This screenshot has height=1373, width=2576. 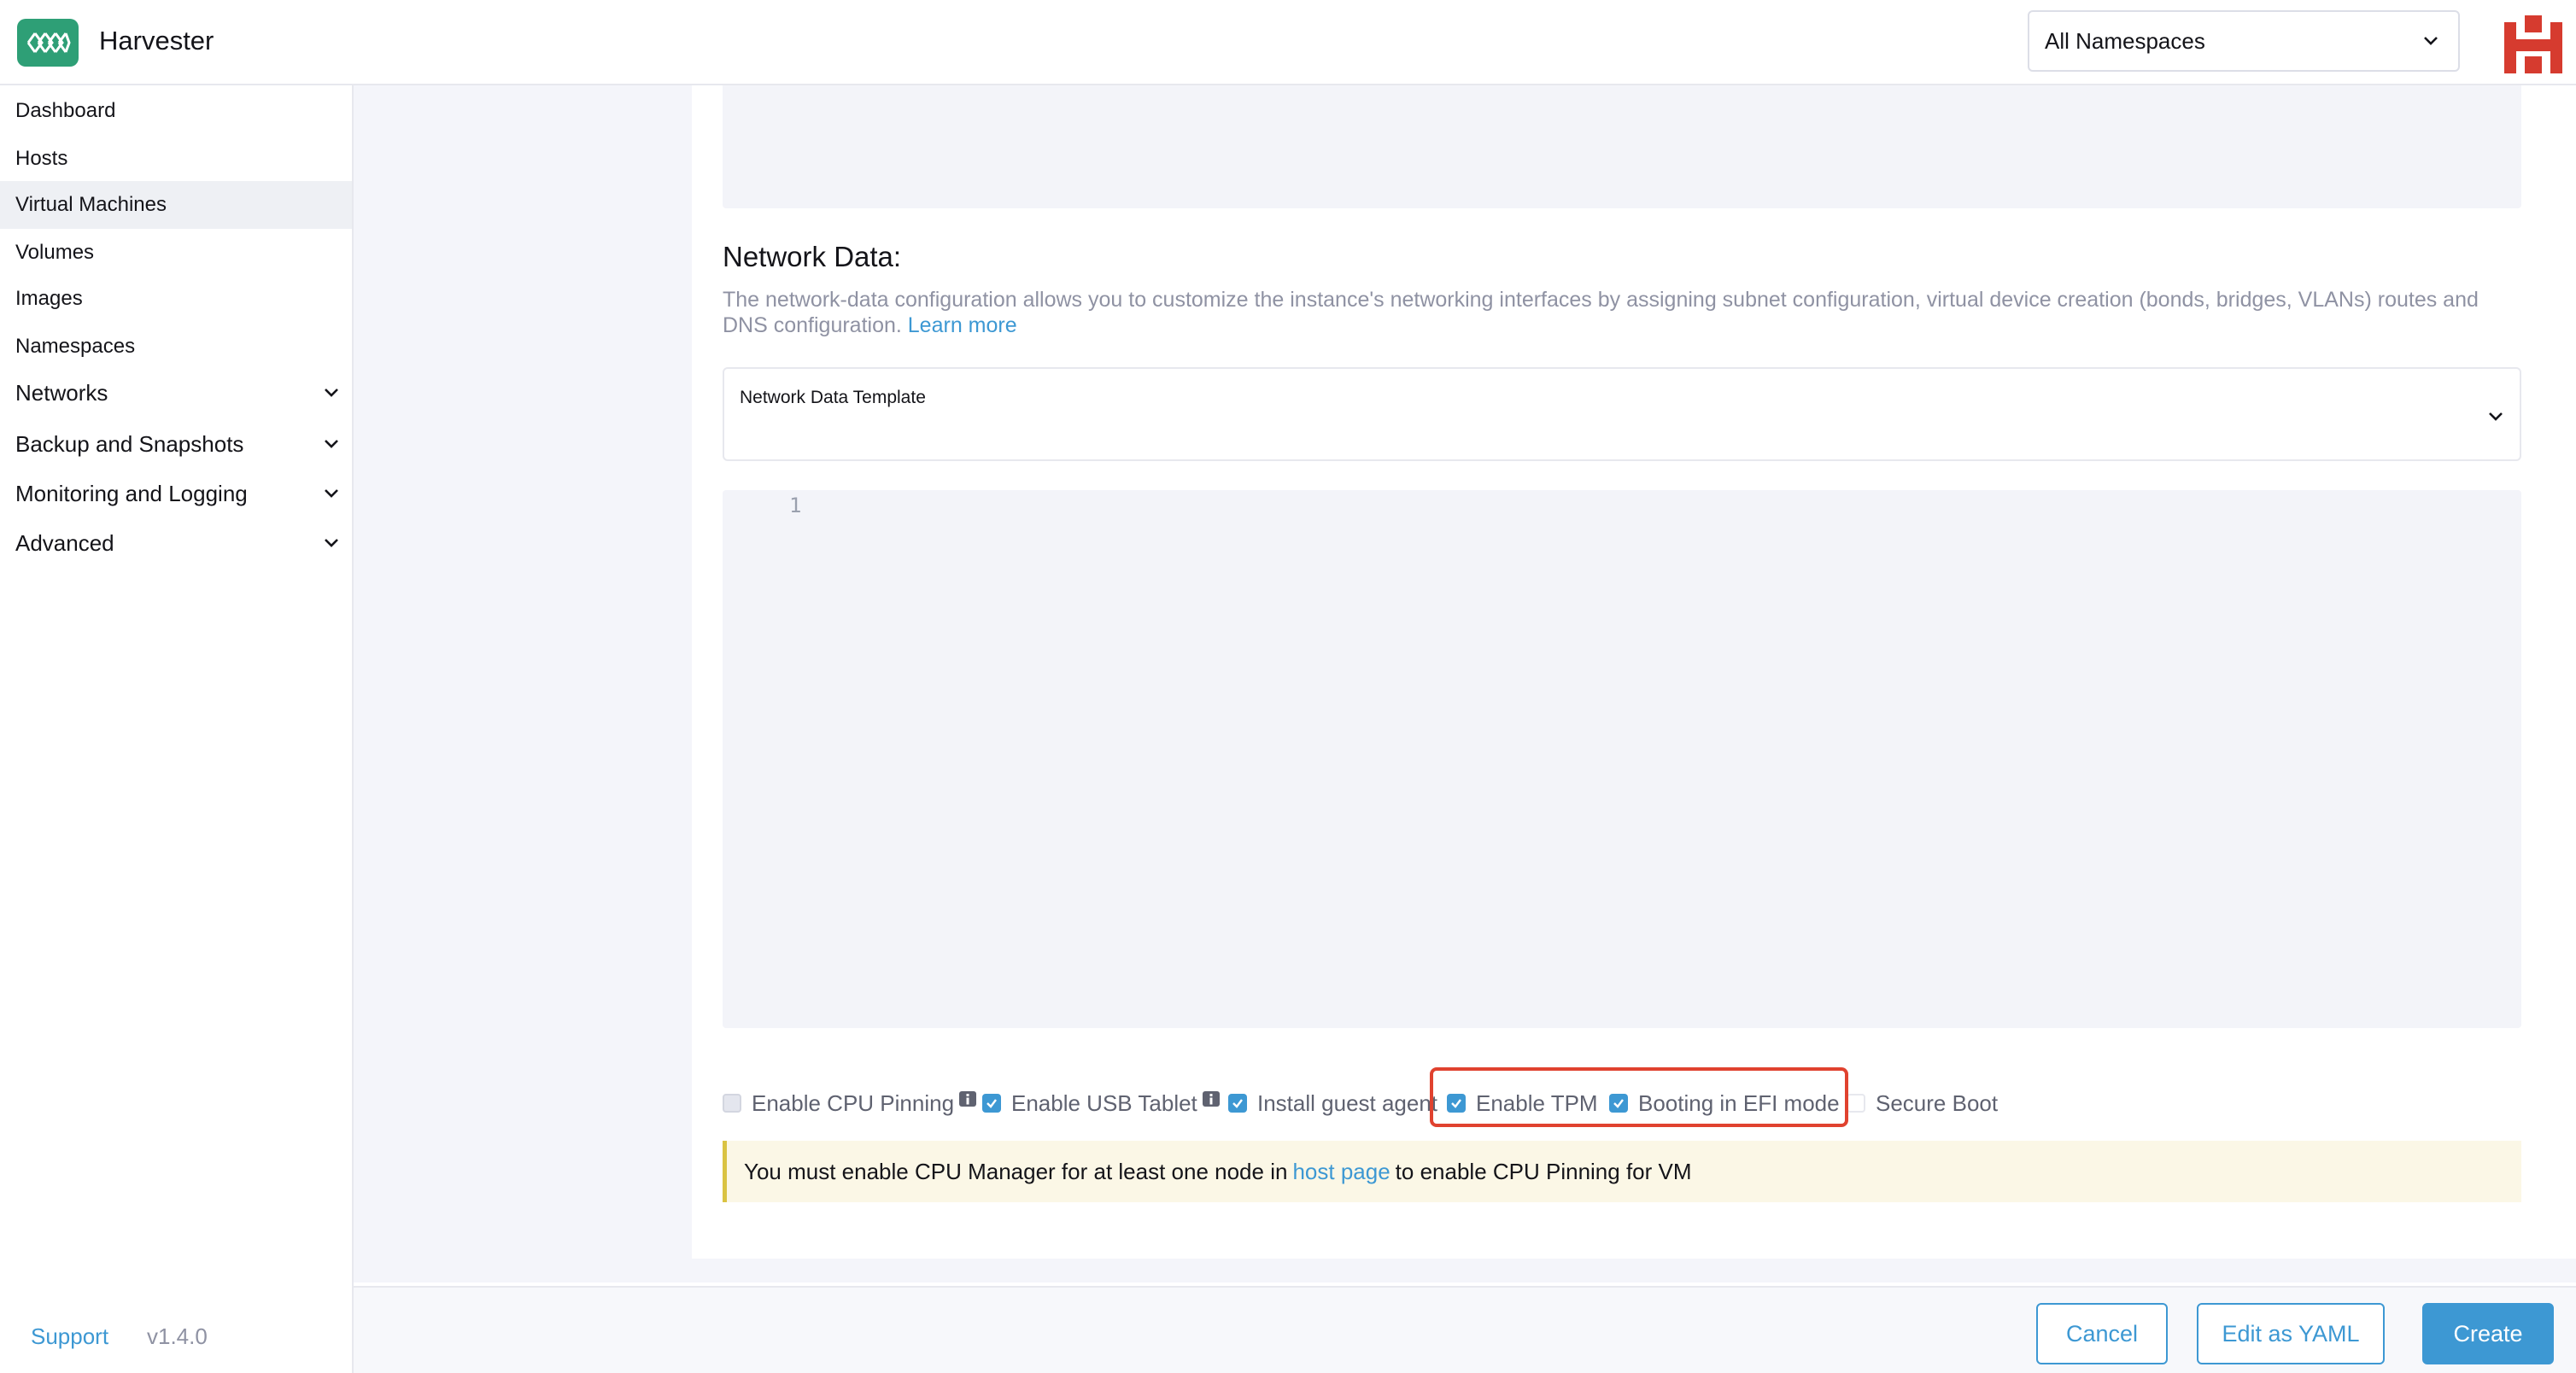 I want to click on network-data-title: Network Data:, so click(x=812, y=256).